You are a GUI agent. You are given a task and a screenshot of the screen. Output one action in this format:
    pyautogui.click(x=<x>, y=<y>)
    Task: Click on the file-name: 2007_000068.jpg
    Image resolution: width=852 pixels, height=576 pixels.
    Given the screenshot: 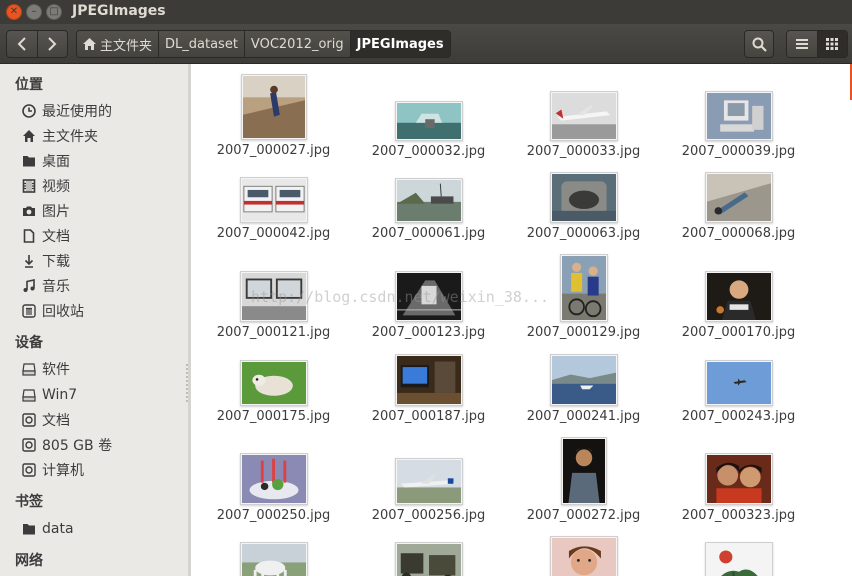 What is the action you would take?
    pyautogui.click(x=738, y=233)
    